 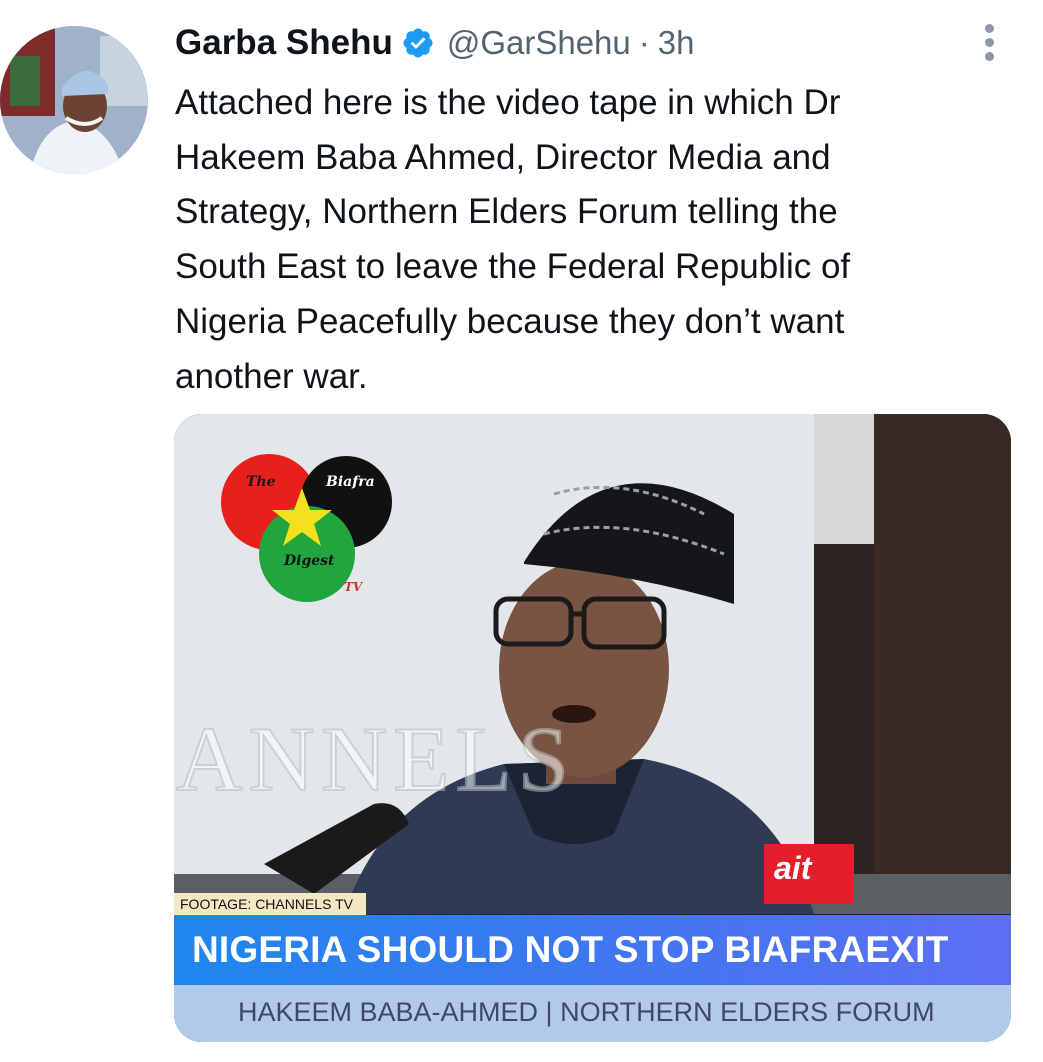 What do you see at coordinates (418, 43) in the screenshot?
I see `verified-badge-icon` at bounding box center [418, 43].